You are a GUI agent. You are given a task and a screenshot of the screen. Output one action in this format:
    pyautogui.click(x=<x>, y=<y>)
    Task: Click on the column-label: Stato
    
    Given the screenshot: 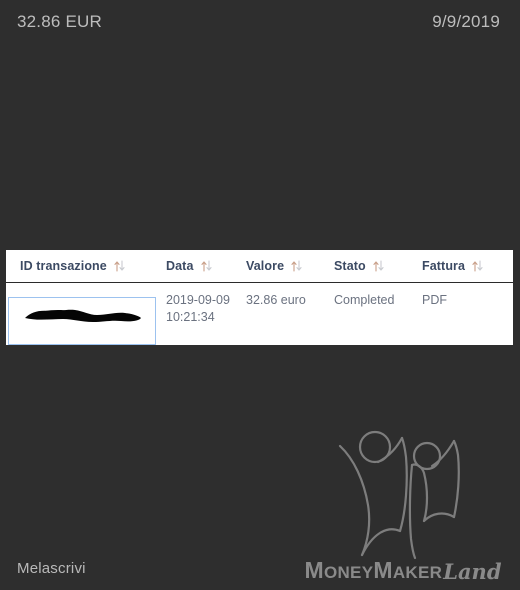 What is the action you would take?
    pyautogui.click(x=350, y=266)
    